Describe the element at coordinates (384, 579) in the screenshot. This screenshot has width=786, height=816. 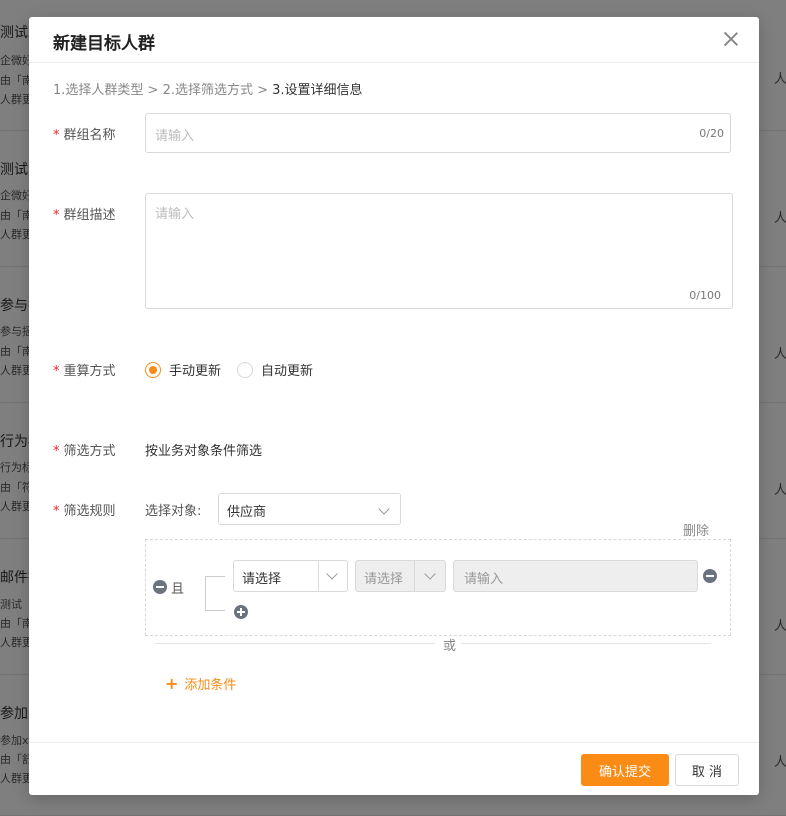
I see `operator-select-value: 请选择` at that location.